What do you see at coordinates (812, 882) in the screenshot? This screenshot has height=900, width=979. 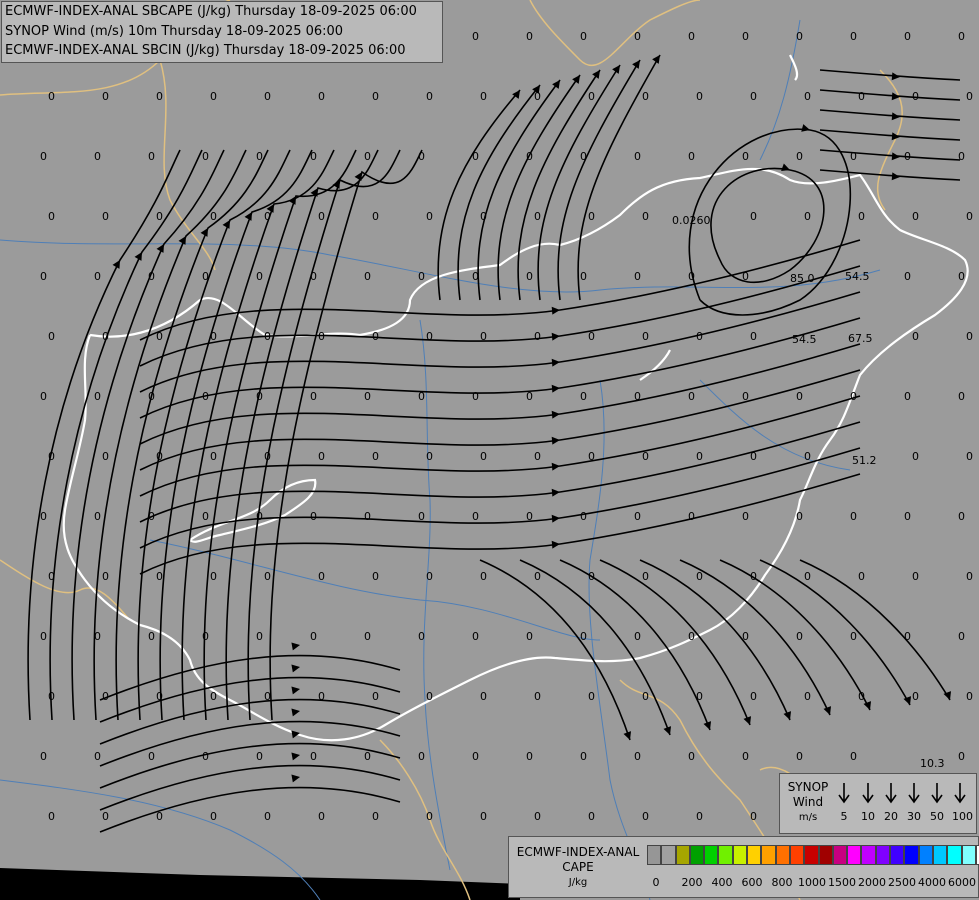 I see `cape-tick: 1000` at bounding box center [812, 882].